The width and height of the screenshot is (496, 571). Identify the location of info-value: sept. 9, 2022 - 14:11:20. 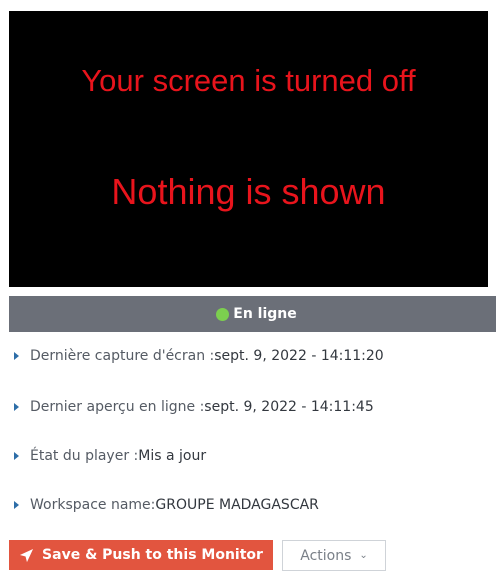
(299, 356).